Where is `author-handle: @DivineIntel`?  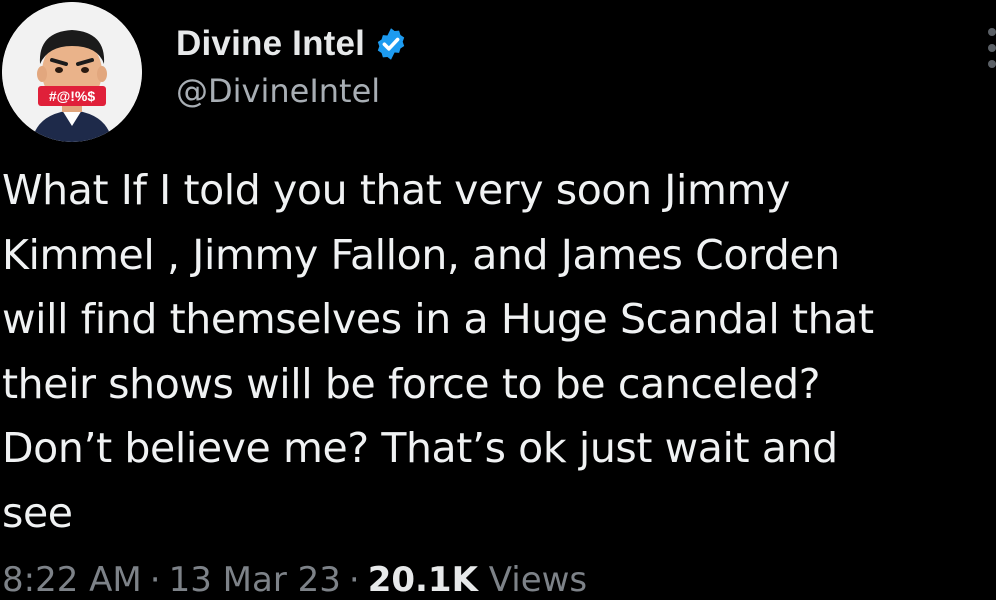
author-handle: @DivineIntel is located at coordinates (278, 91).